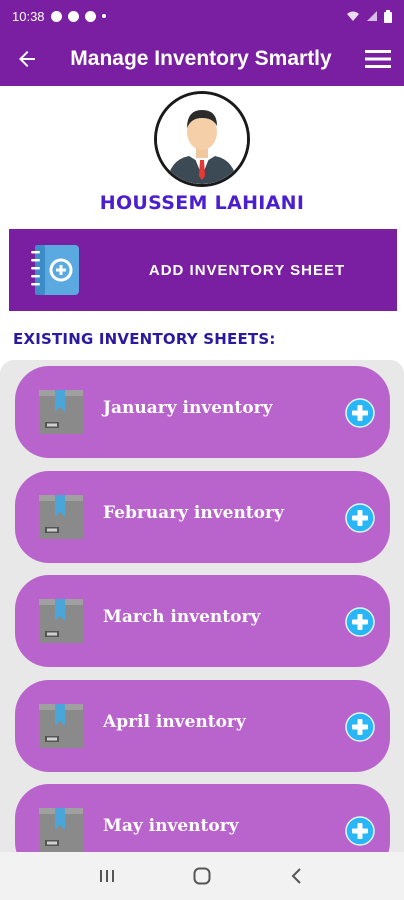 This screenshot has height=900, width=404. I want to click on notebook-add-icon, so click(56, 270).